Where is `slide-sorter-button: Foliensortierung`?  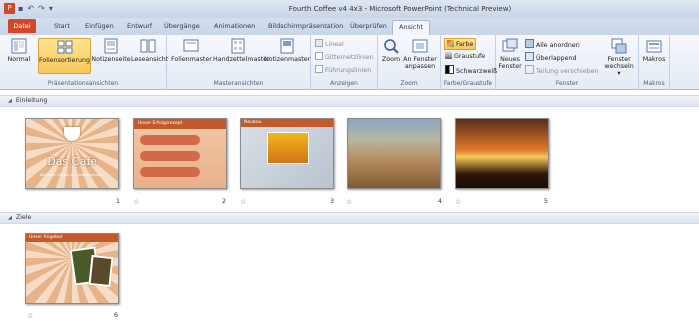
slide-sorter-button: Foliensortierung is located at coordinates (64, 56).